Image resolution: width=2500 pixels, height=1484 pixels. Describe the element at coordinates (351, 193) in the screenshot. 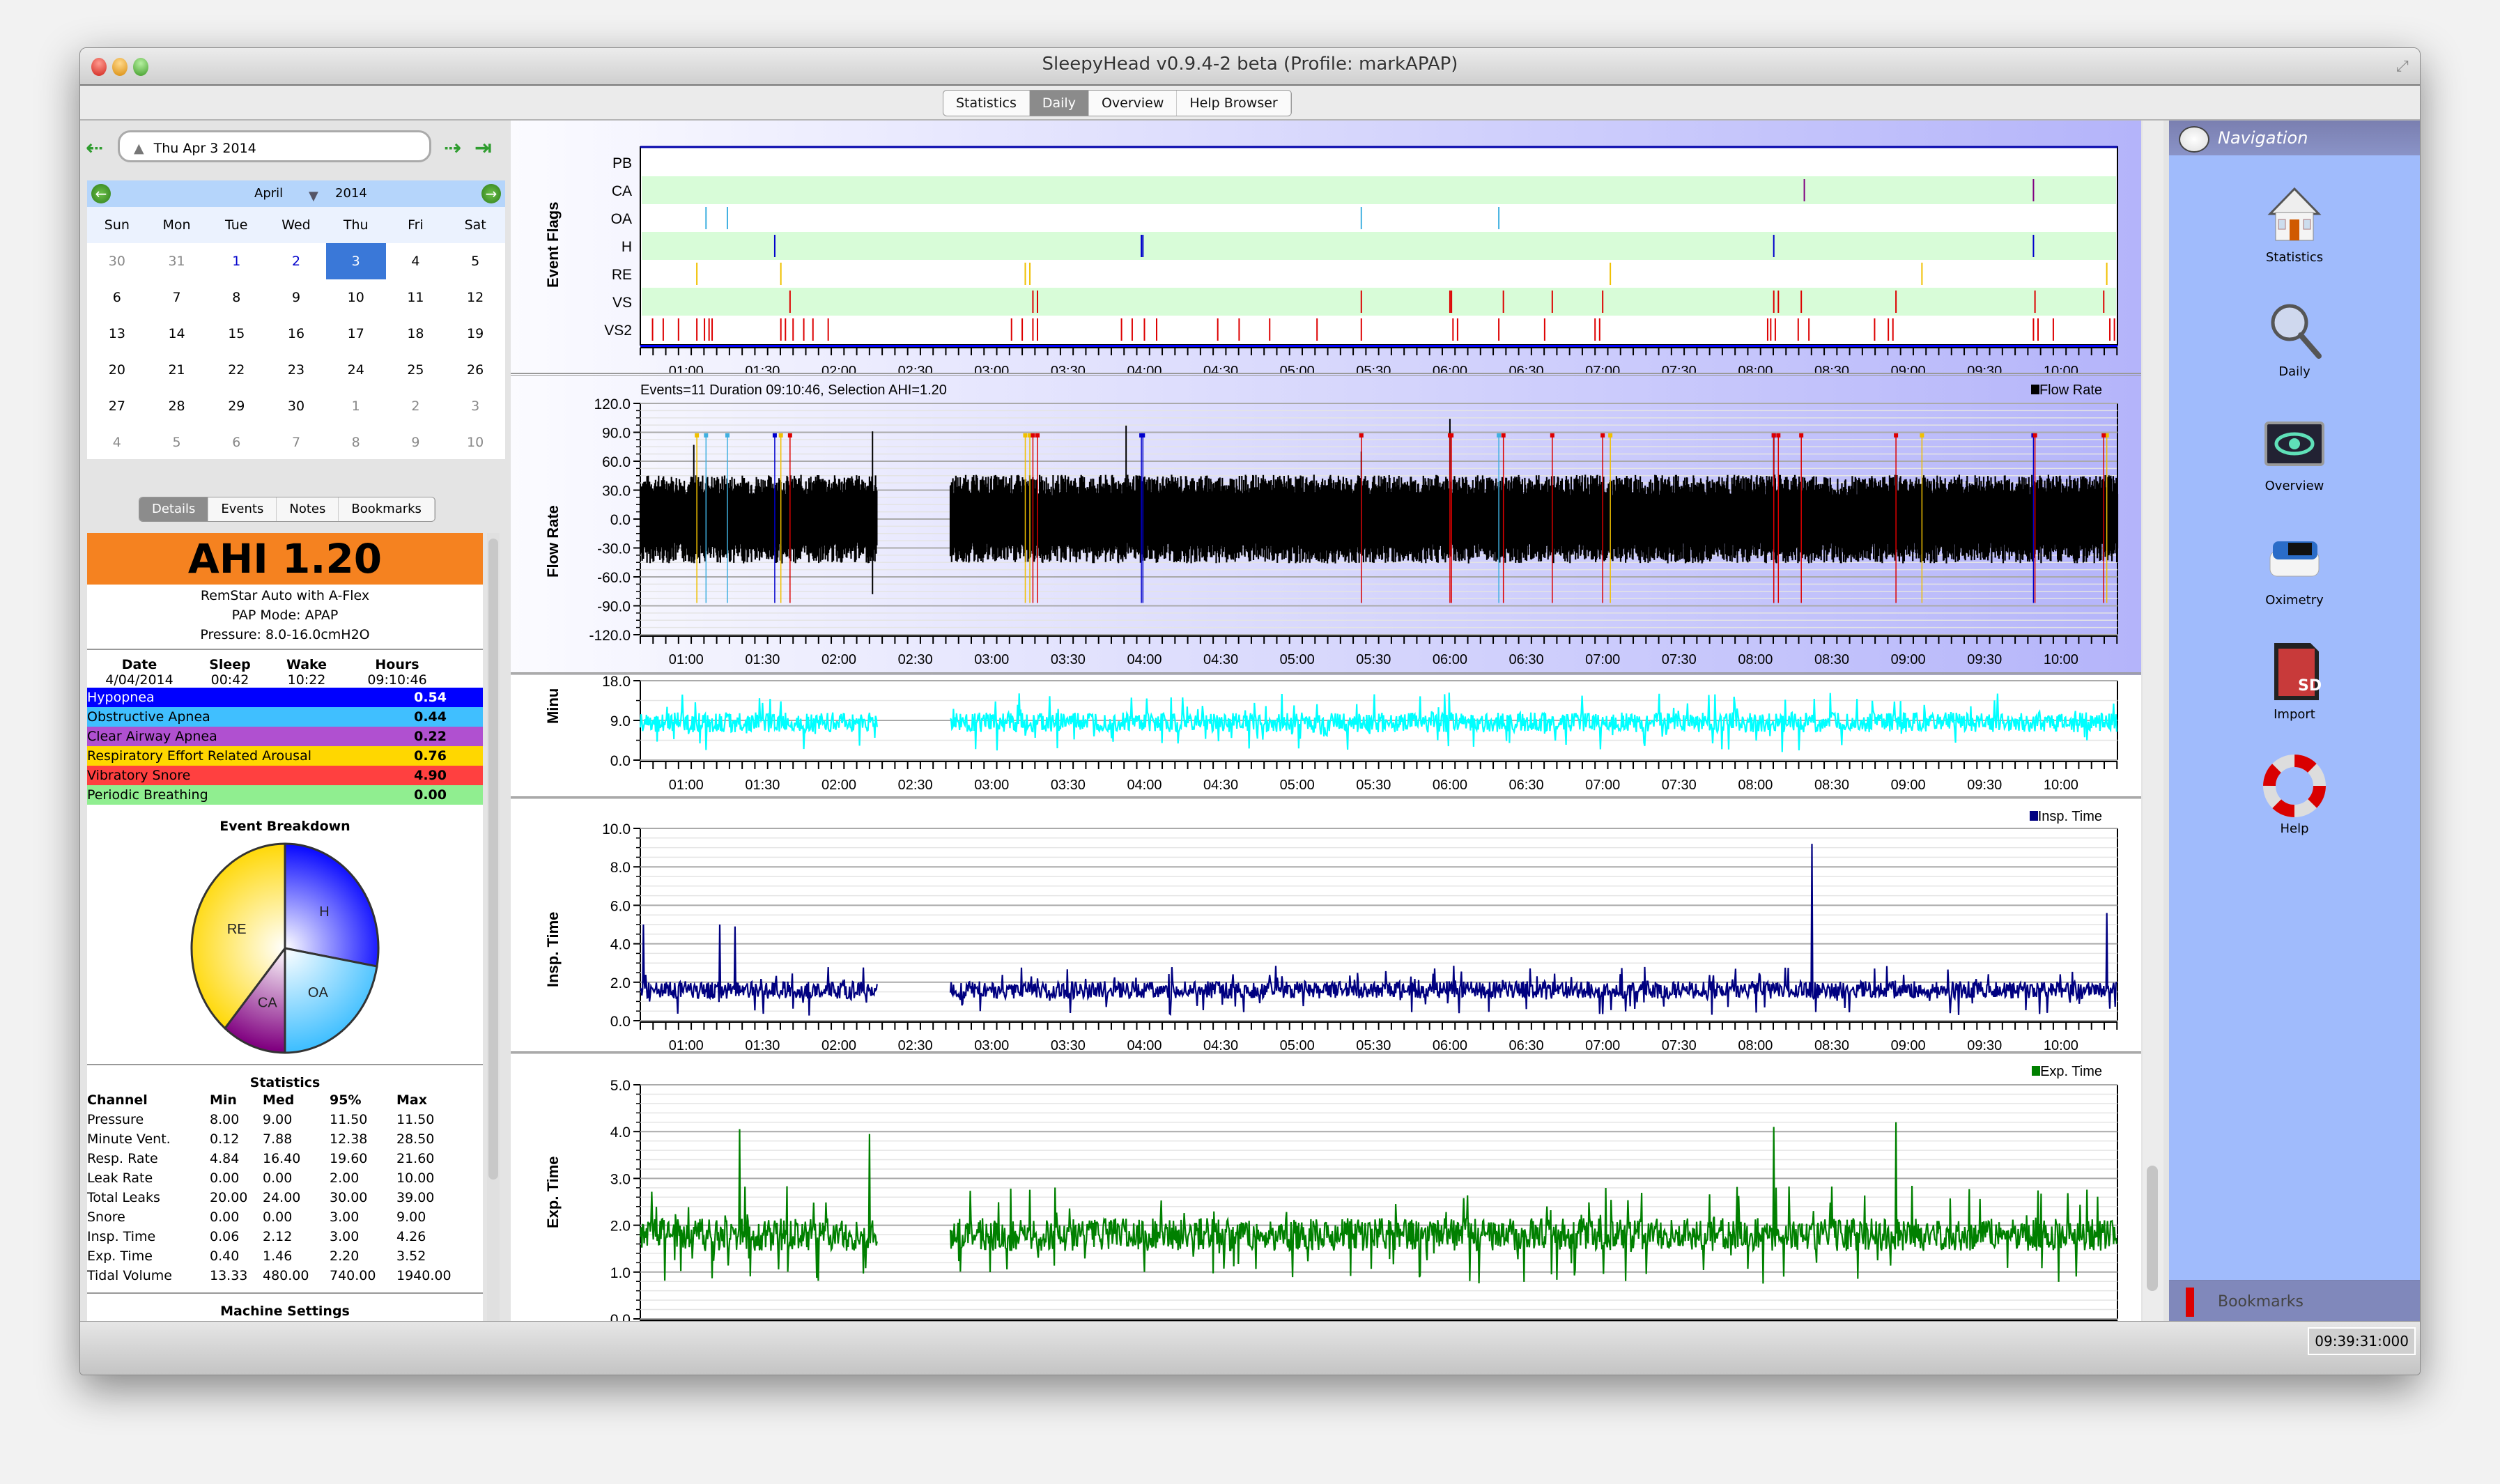

I see `calendar-year: 2014` at that location.